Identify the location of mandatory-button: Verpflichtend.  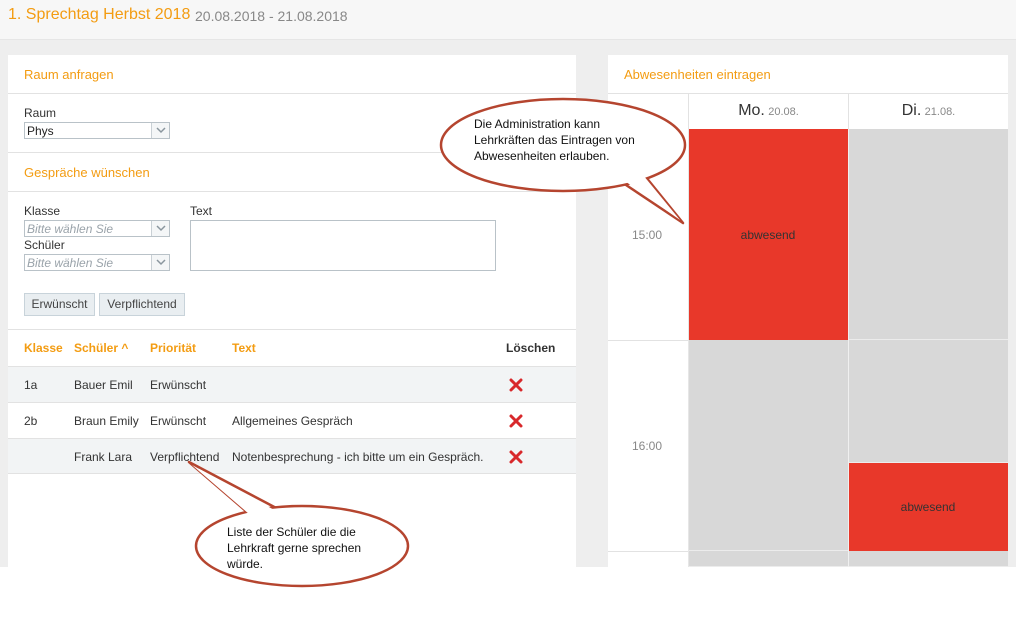
(142, 304).